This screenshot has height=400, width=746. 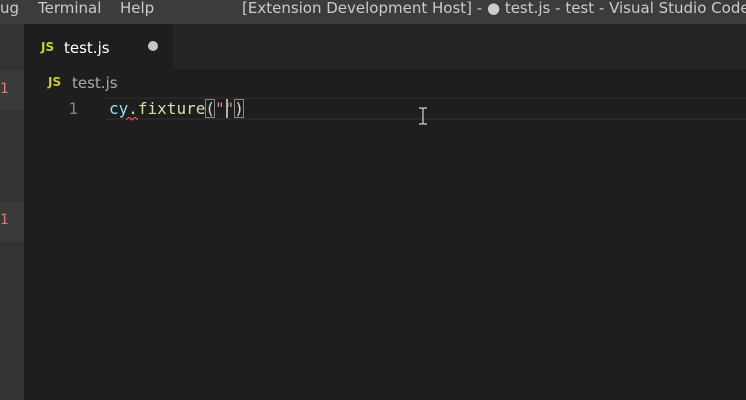 I want to click on error-squiggle-icon, so click(x=132, y=119).